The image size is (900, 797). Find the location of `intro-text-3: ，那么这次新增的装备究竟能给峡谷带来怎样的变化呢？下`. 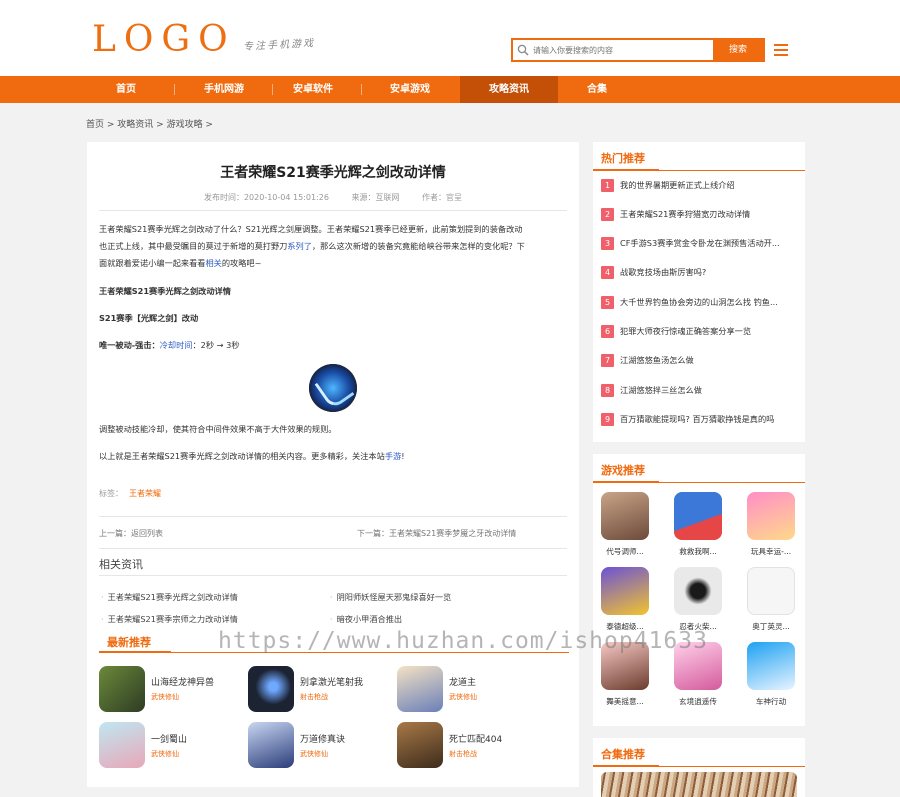

intro-text-3: ，那么这次新增的装备究竟能给峡谷带来怎样的变化呢？下 is located at coordinates (418, 246).